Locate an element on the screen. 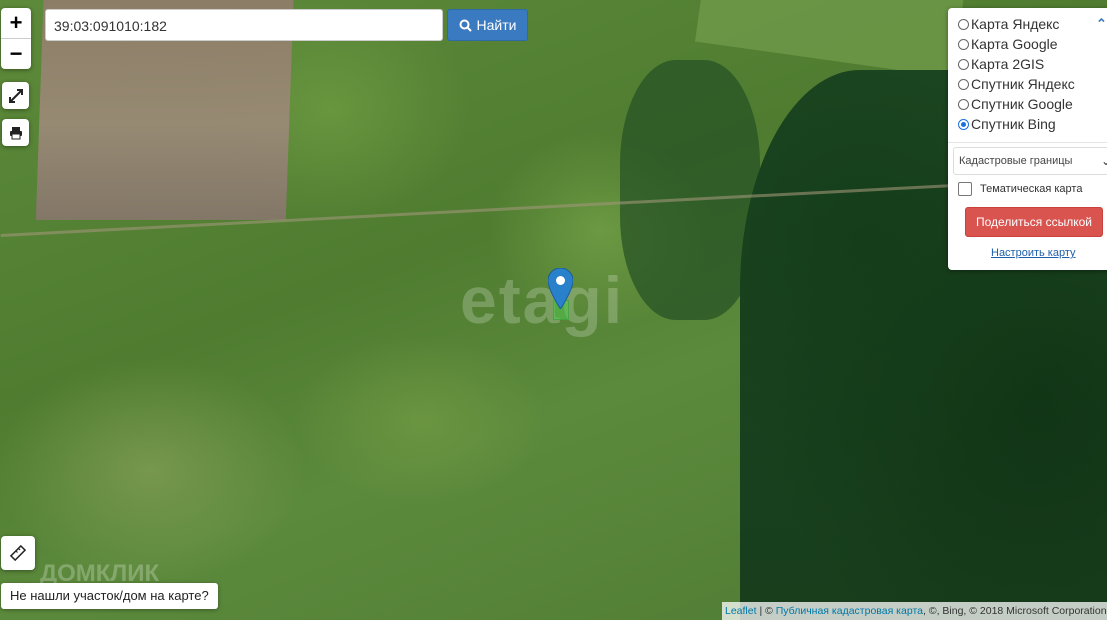 The height and width of the screenshot is (620, 1107). layer-label: Карта 2GIS is located at coordinates (1008, 64).